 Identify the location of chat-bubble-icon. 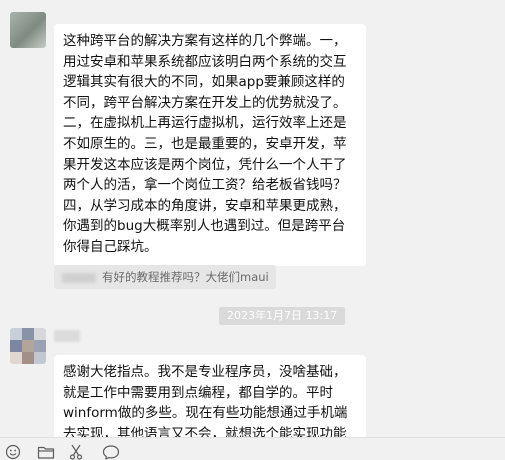
(111, 452).